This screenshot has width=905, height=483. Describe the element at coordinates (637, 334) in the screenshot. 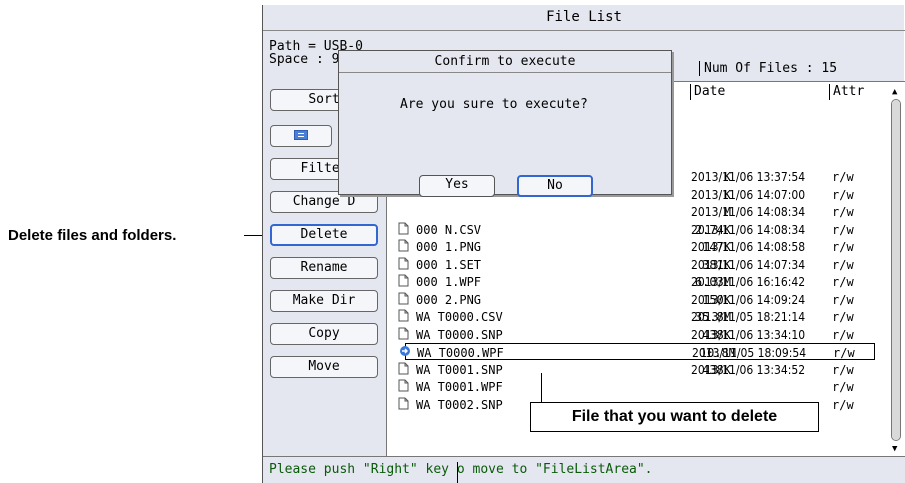

I see `file-row: WA T0000.SNP 438K 2013/11/06 13:34:10 r/w` at that location.